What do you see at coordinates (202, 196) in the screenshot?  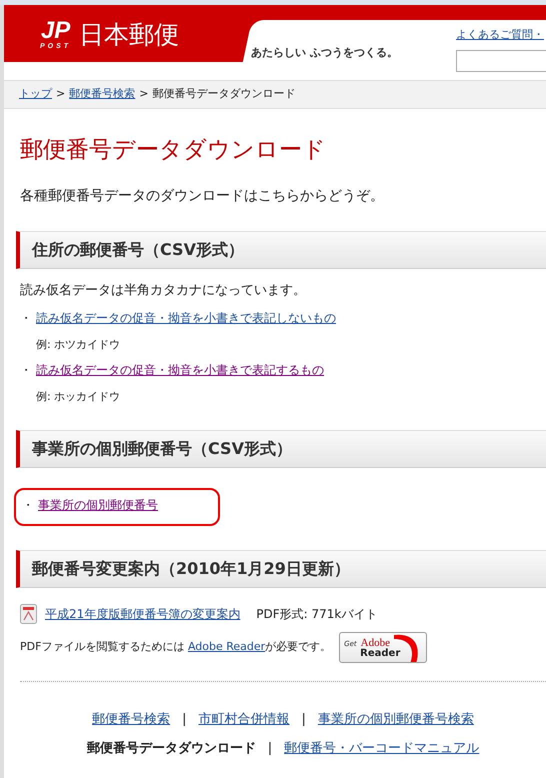 I see `intro-text: 各種郵便番号データのダウンロードはこちらからどうぞ。` at bounding box center [202, 196].